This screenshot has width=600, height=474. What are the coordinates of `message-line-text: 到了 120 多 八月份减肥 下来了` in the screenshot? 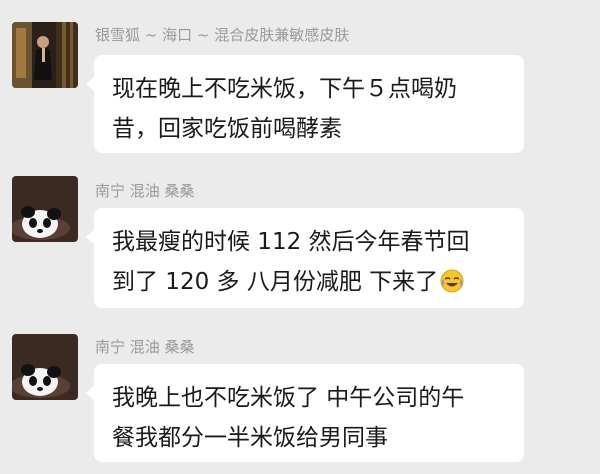 It's located at (275, 282).